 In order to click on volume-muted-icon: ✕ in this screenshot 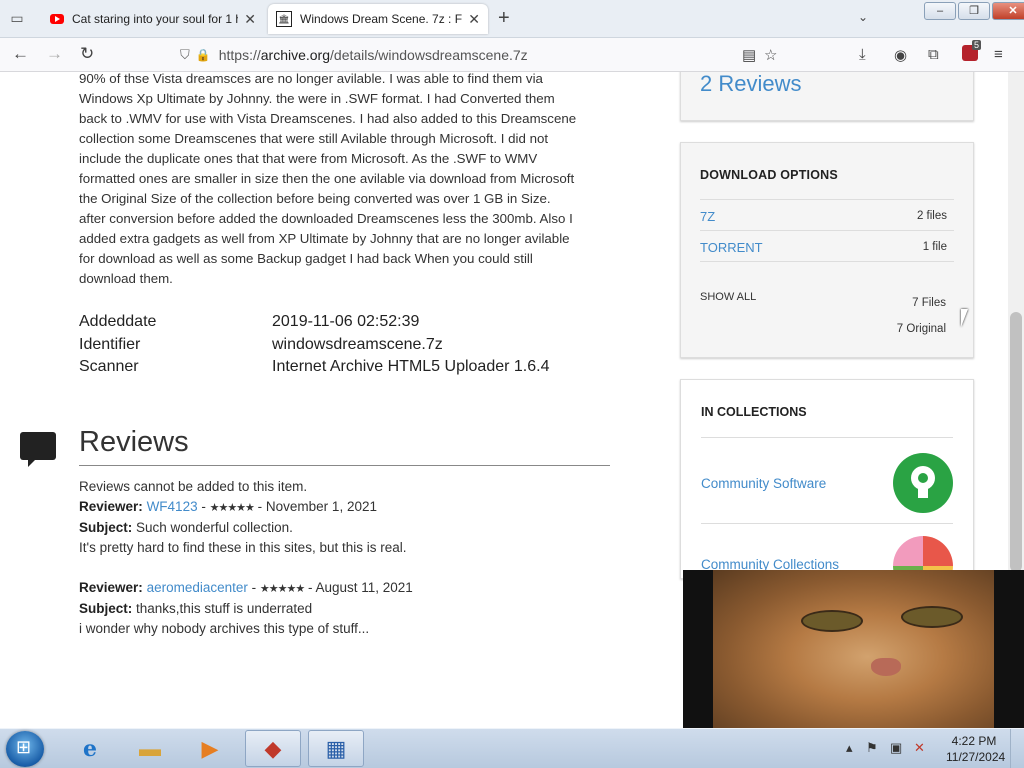, I will do `click(919, 748)`.